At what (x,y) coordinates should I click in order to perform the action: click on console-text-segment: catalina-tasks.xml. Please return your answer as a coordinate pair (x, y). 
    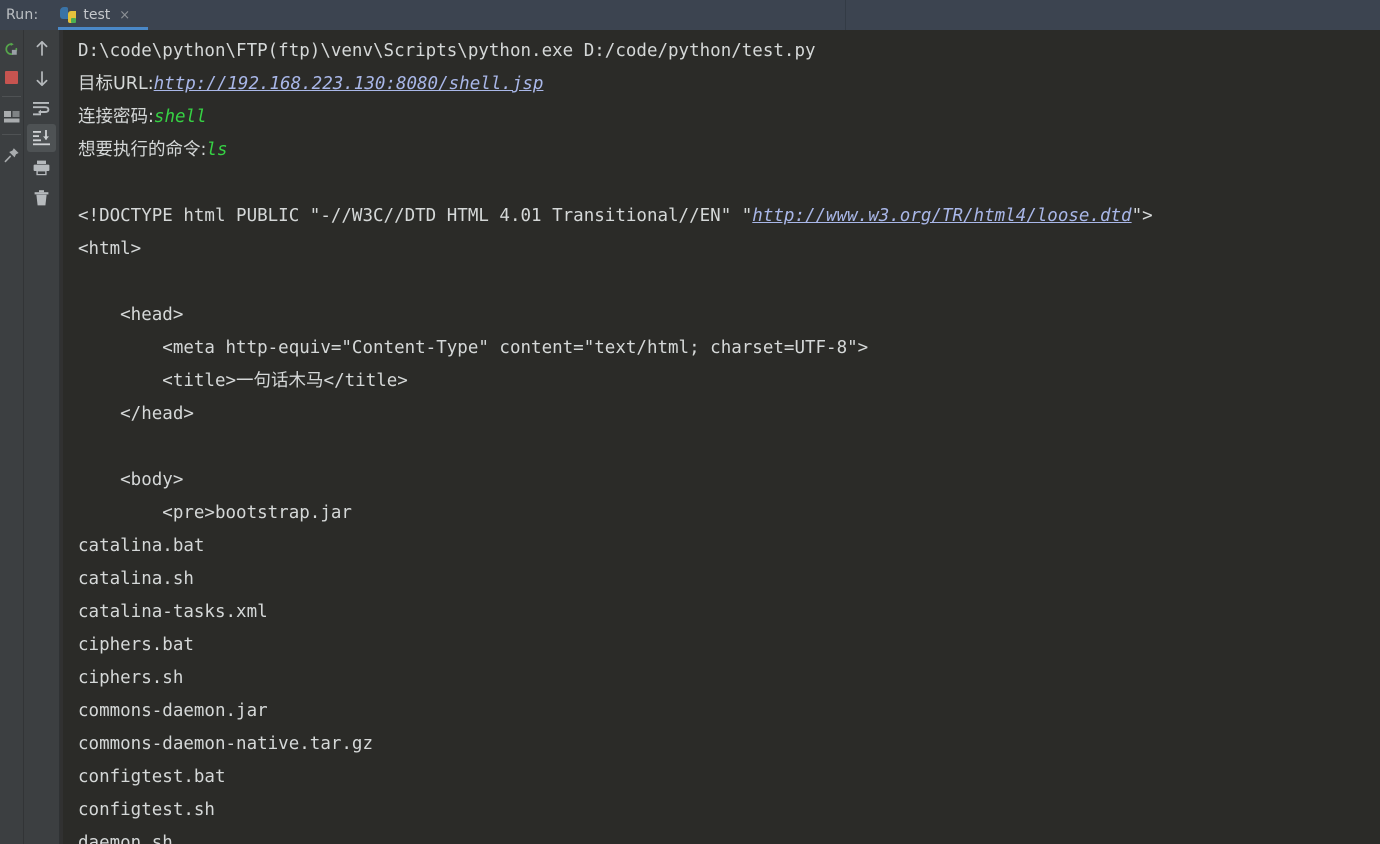
    Looking at the image, I should click on (173, 612).